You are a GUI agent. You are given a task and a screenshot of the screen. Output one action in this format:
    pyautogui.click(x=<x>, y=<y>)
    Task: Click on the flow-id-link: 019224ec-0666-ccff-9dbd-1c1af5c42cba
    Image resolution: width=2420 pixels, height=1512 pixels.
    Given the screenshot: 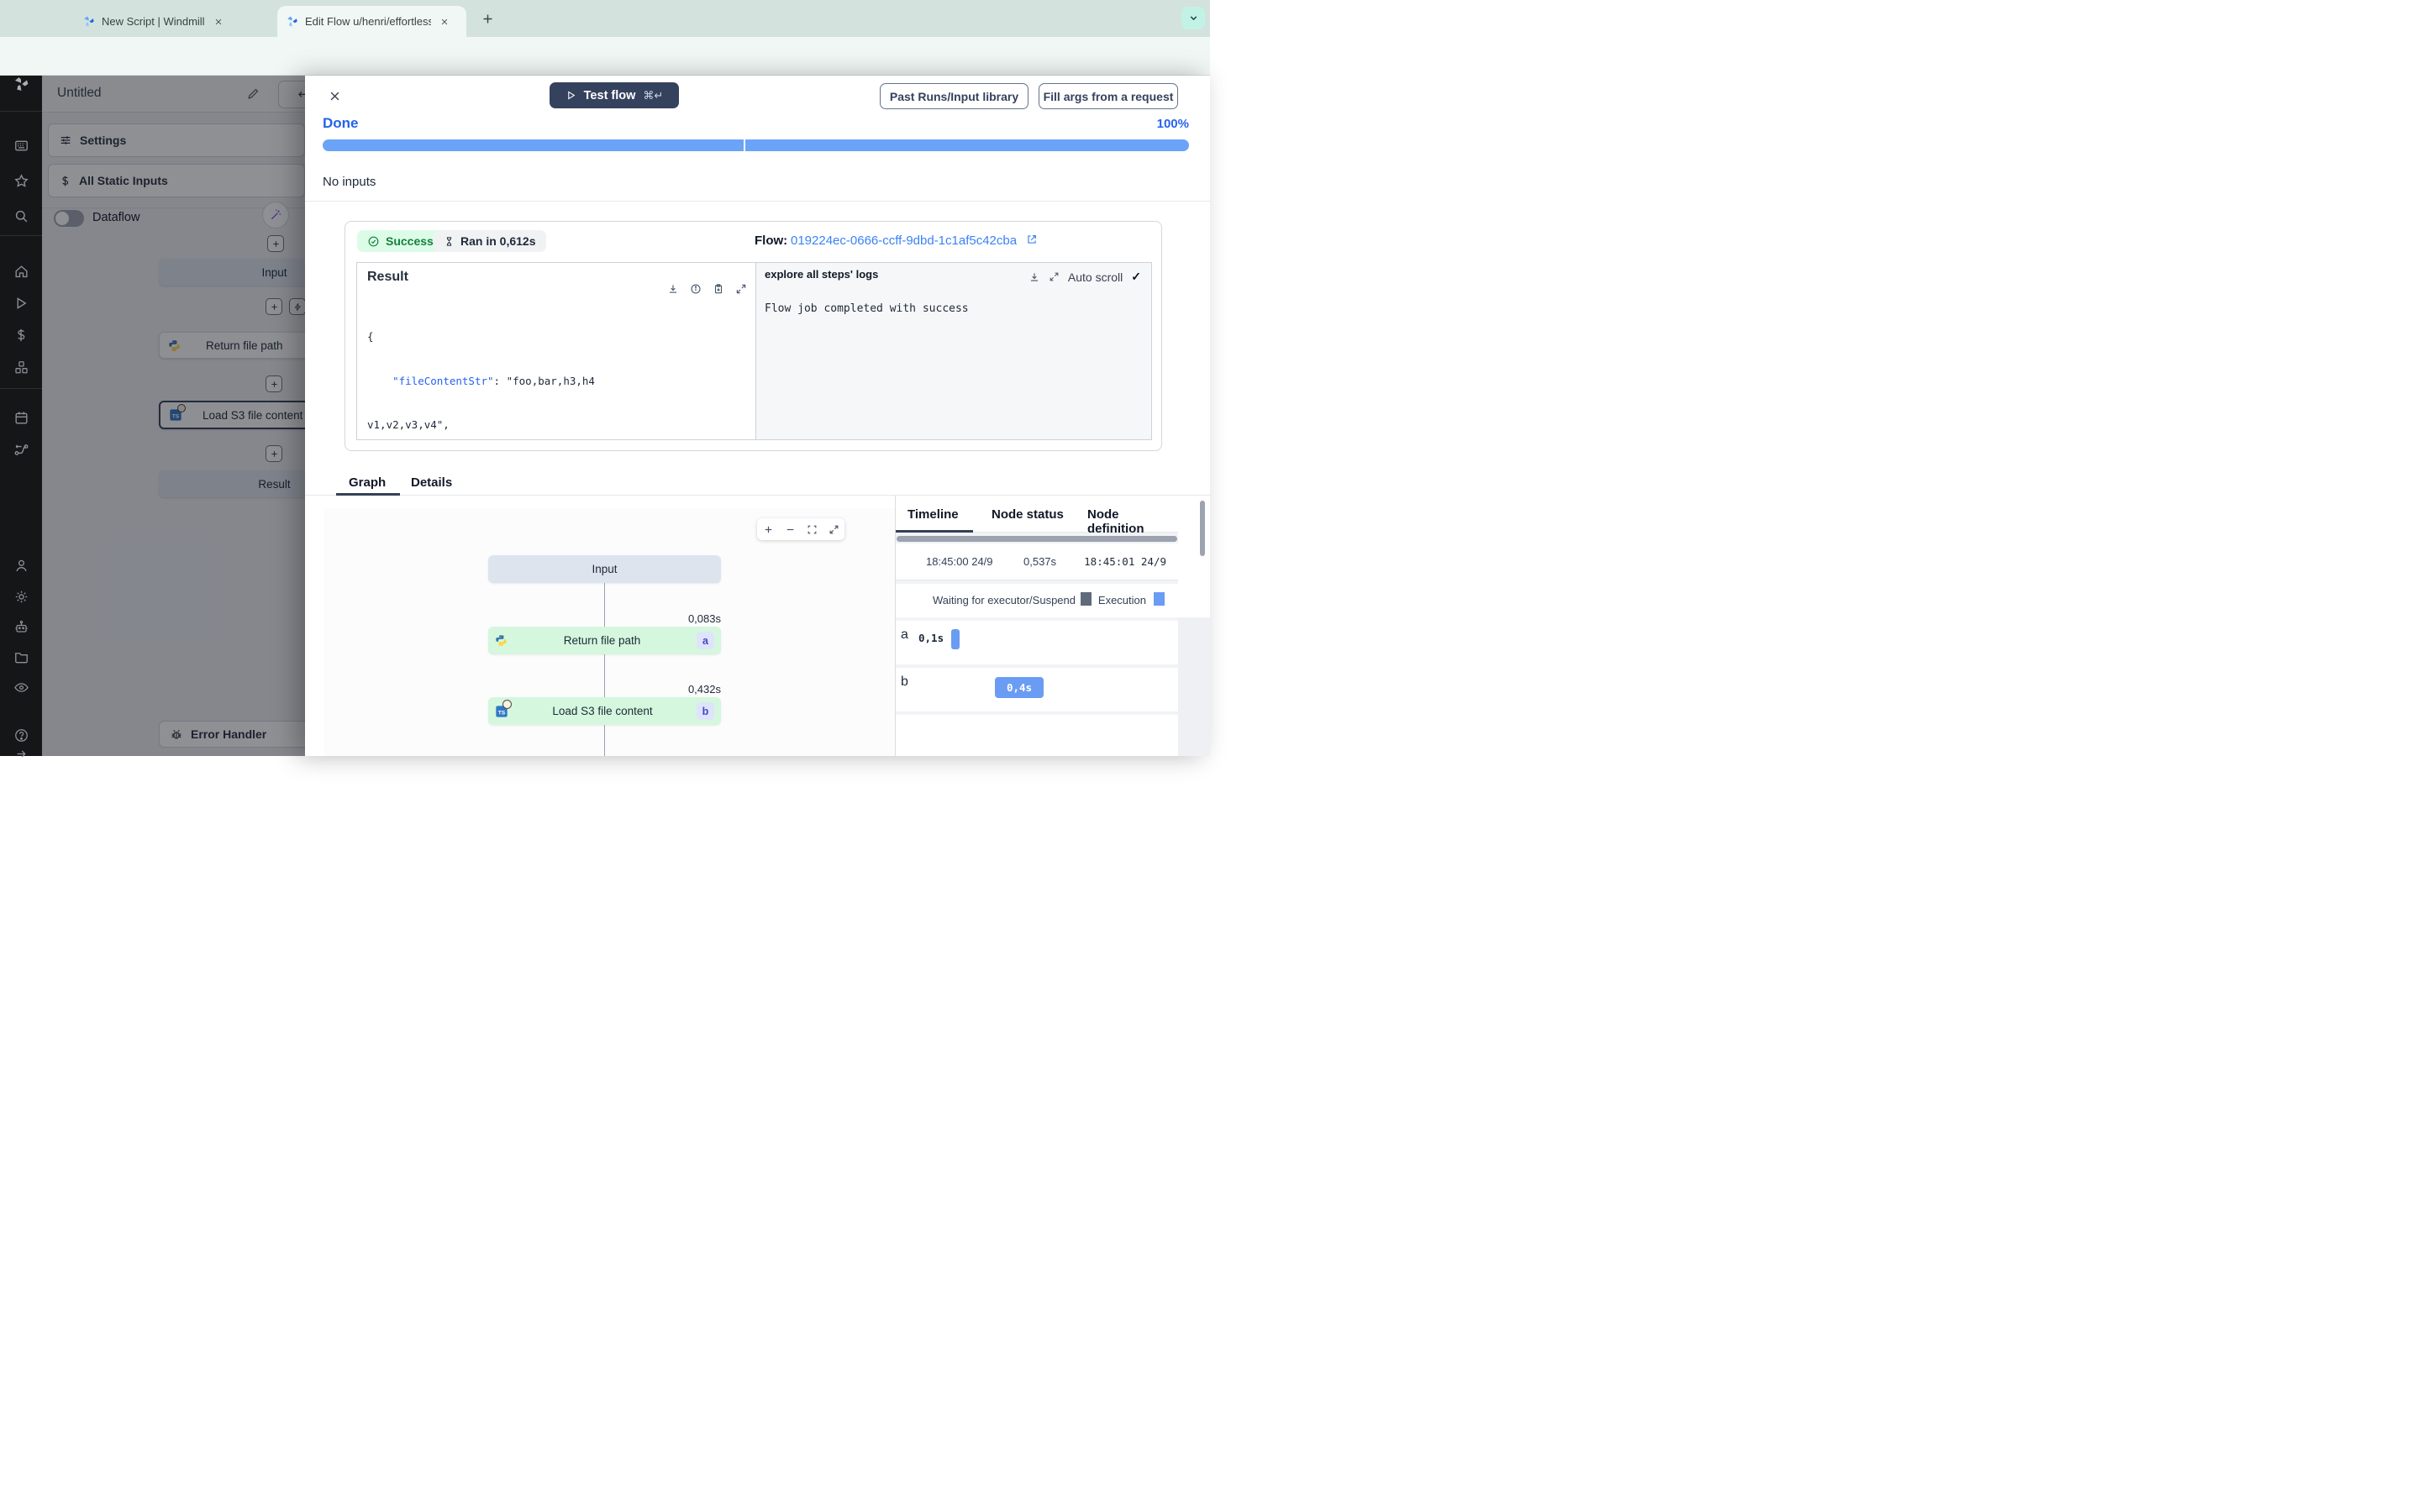 What is the action you would take?
    pyautogui.click(x=904, y=241)
    